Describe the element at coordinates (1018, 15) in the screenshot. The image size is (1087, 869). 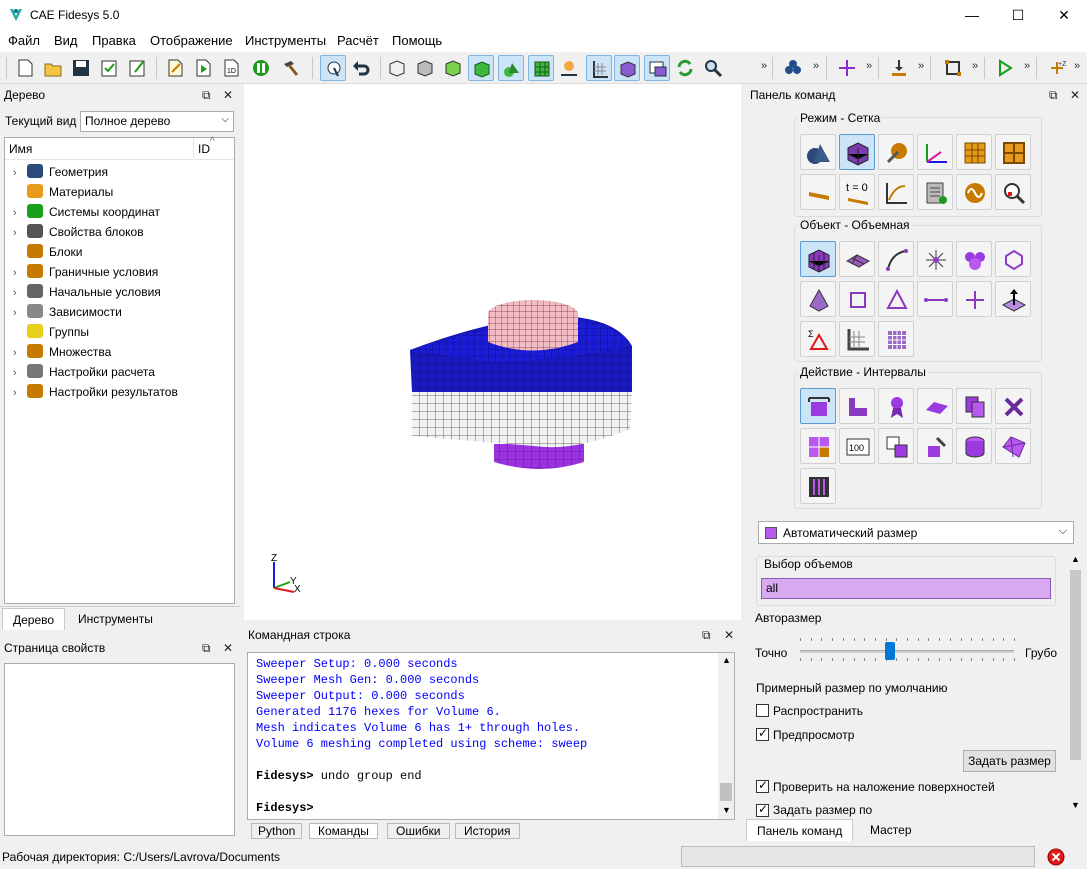
I see `maximize-button: ☐` at that location.